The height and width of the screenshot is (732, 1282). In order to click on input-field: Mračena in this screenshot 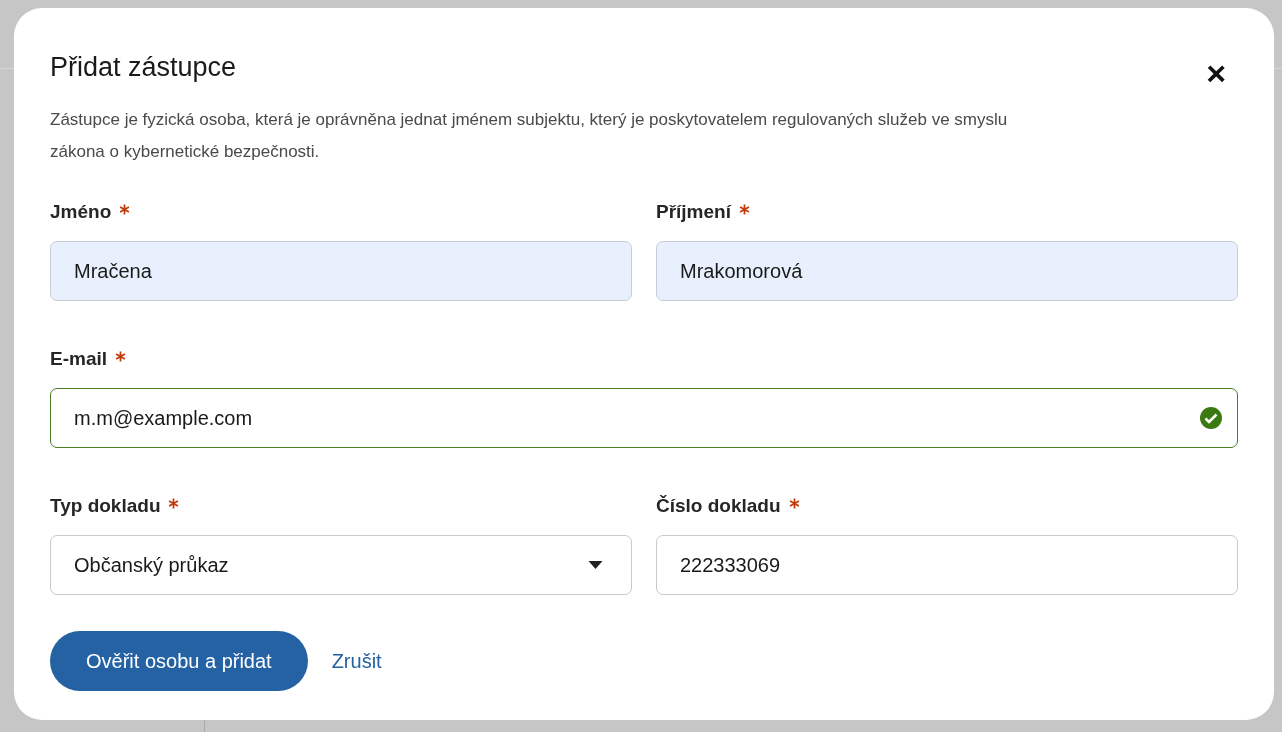, I will do `click(341, 271)`.